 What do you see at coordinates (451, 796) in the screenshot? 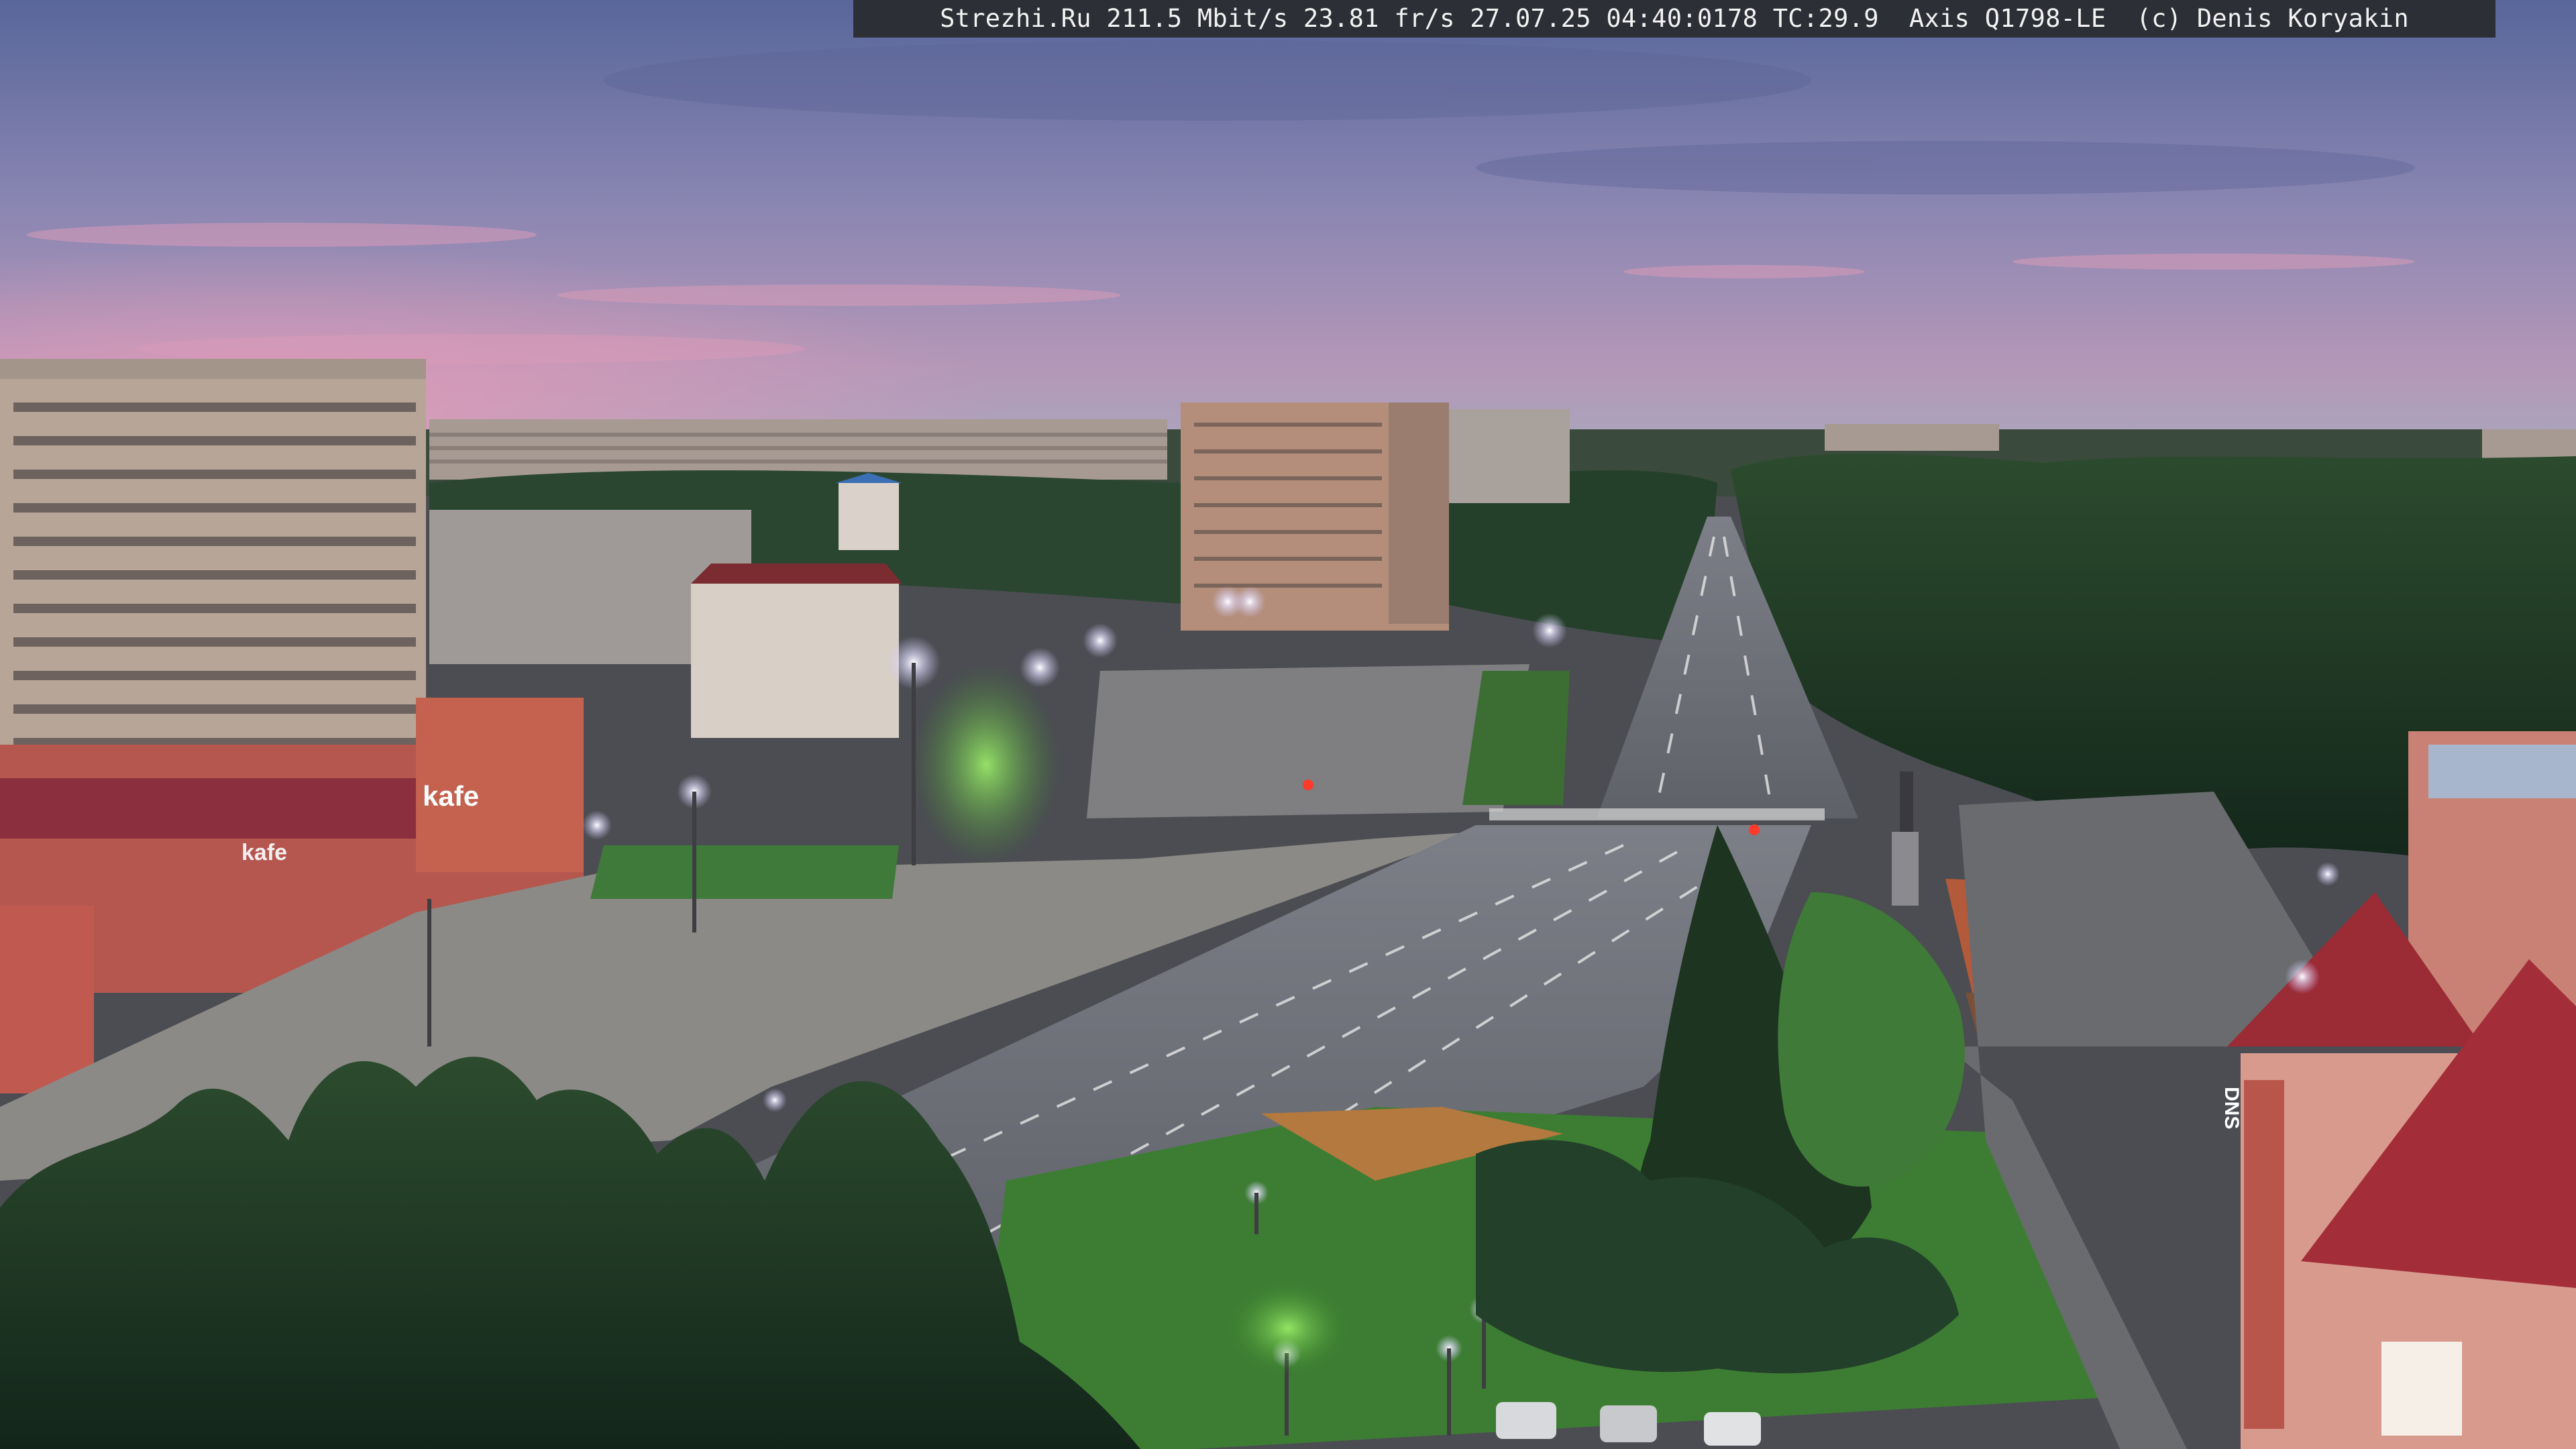
I see `kafe-sign: kafe` at bounding box center [451, 796].